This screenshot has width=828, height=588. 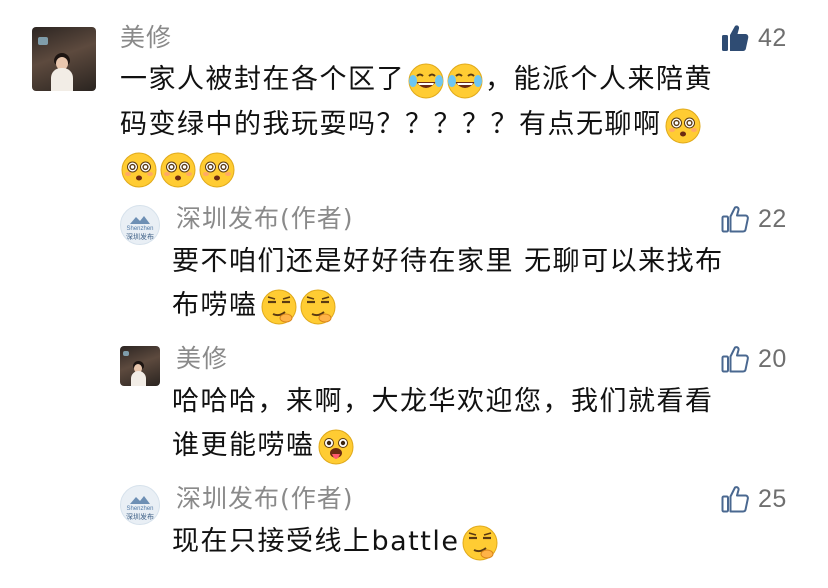 I want to click on like-count: 20, so click(x=772, y=359).